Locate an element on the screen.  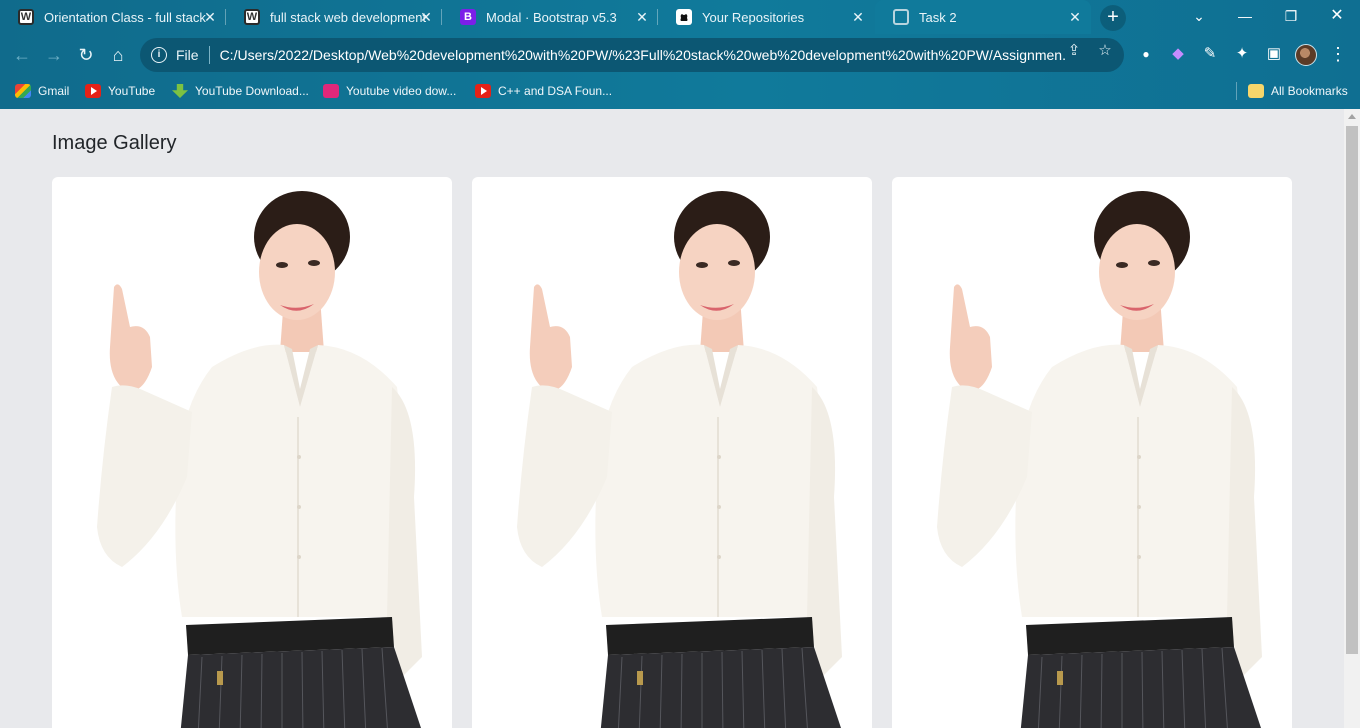
extension-puzzle-color-icon: ◆ is located at coordinates (1178, 54).